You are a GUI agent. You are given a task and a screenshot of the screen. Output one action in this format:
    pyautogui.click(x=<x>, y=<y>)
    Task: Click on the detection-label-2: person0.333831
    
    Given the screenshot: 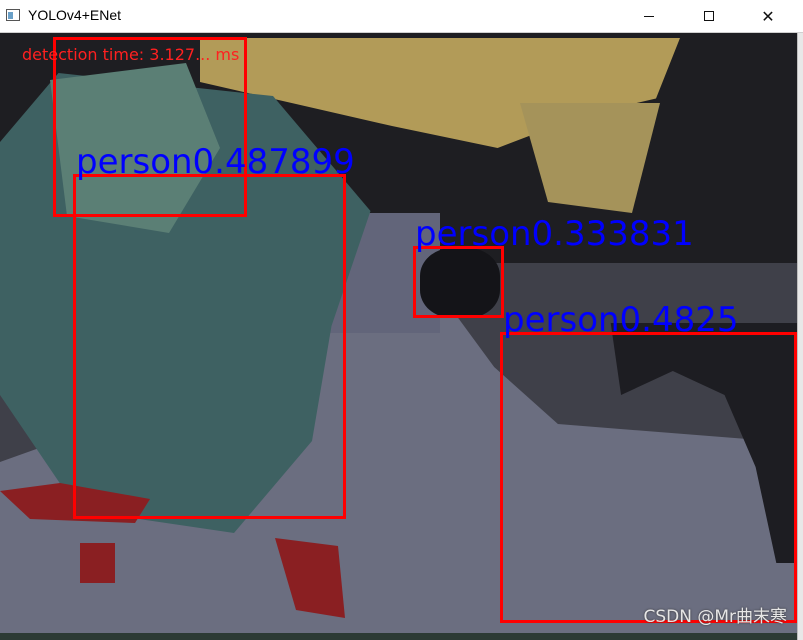 What is the action you would take?
    pyautogui.click(x=554, y=234)
    